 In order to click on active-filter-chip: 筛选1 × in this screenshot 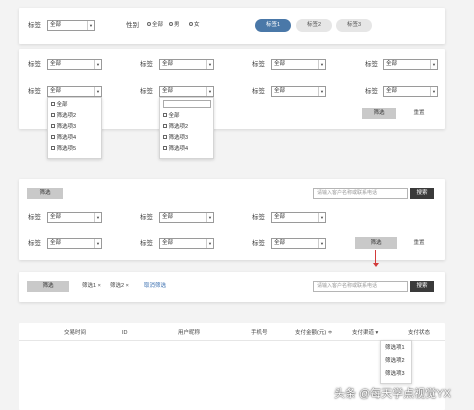, I will do `click(91, 286)`.